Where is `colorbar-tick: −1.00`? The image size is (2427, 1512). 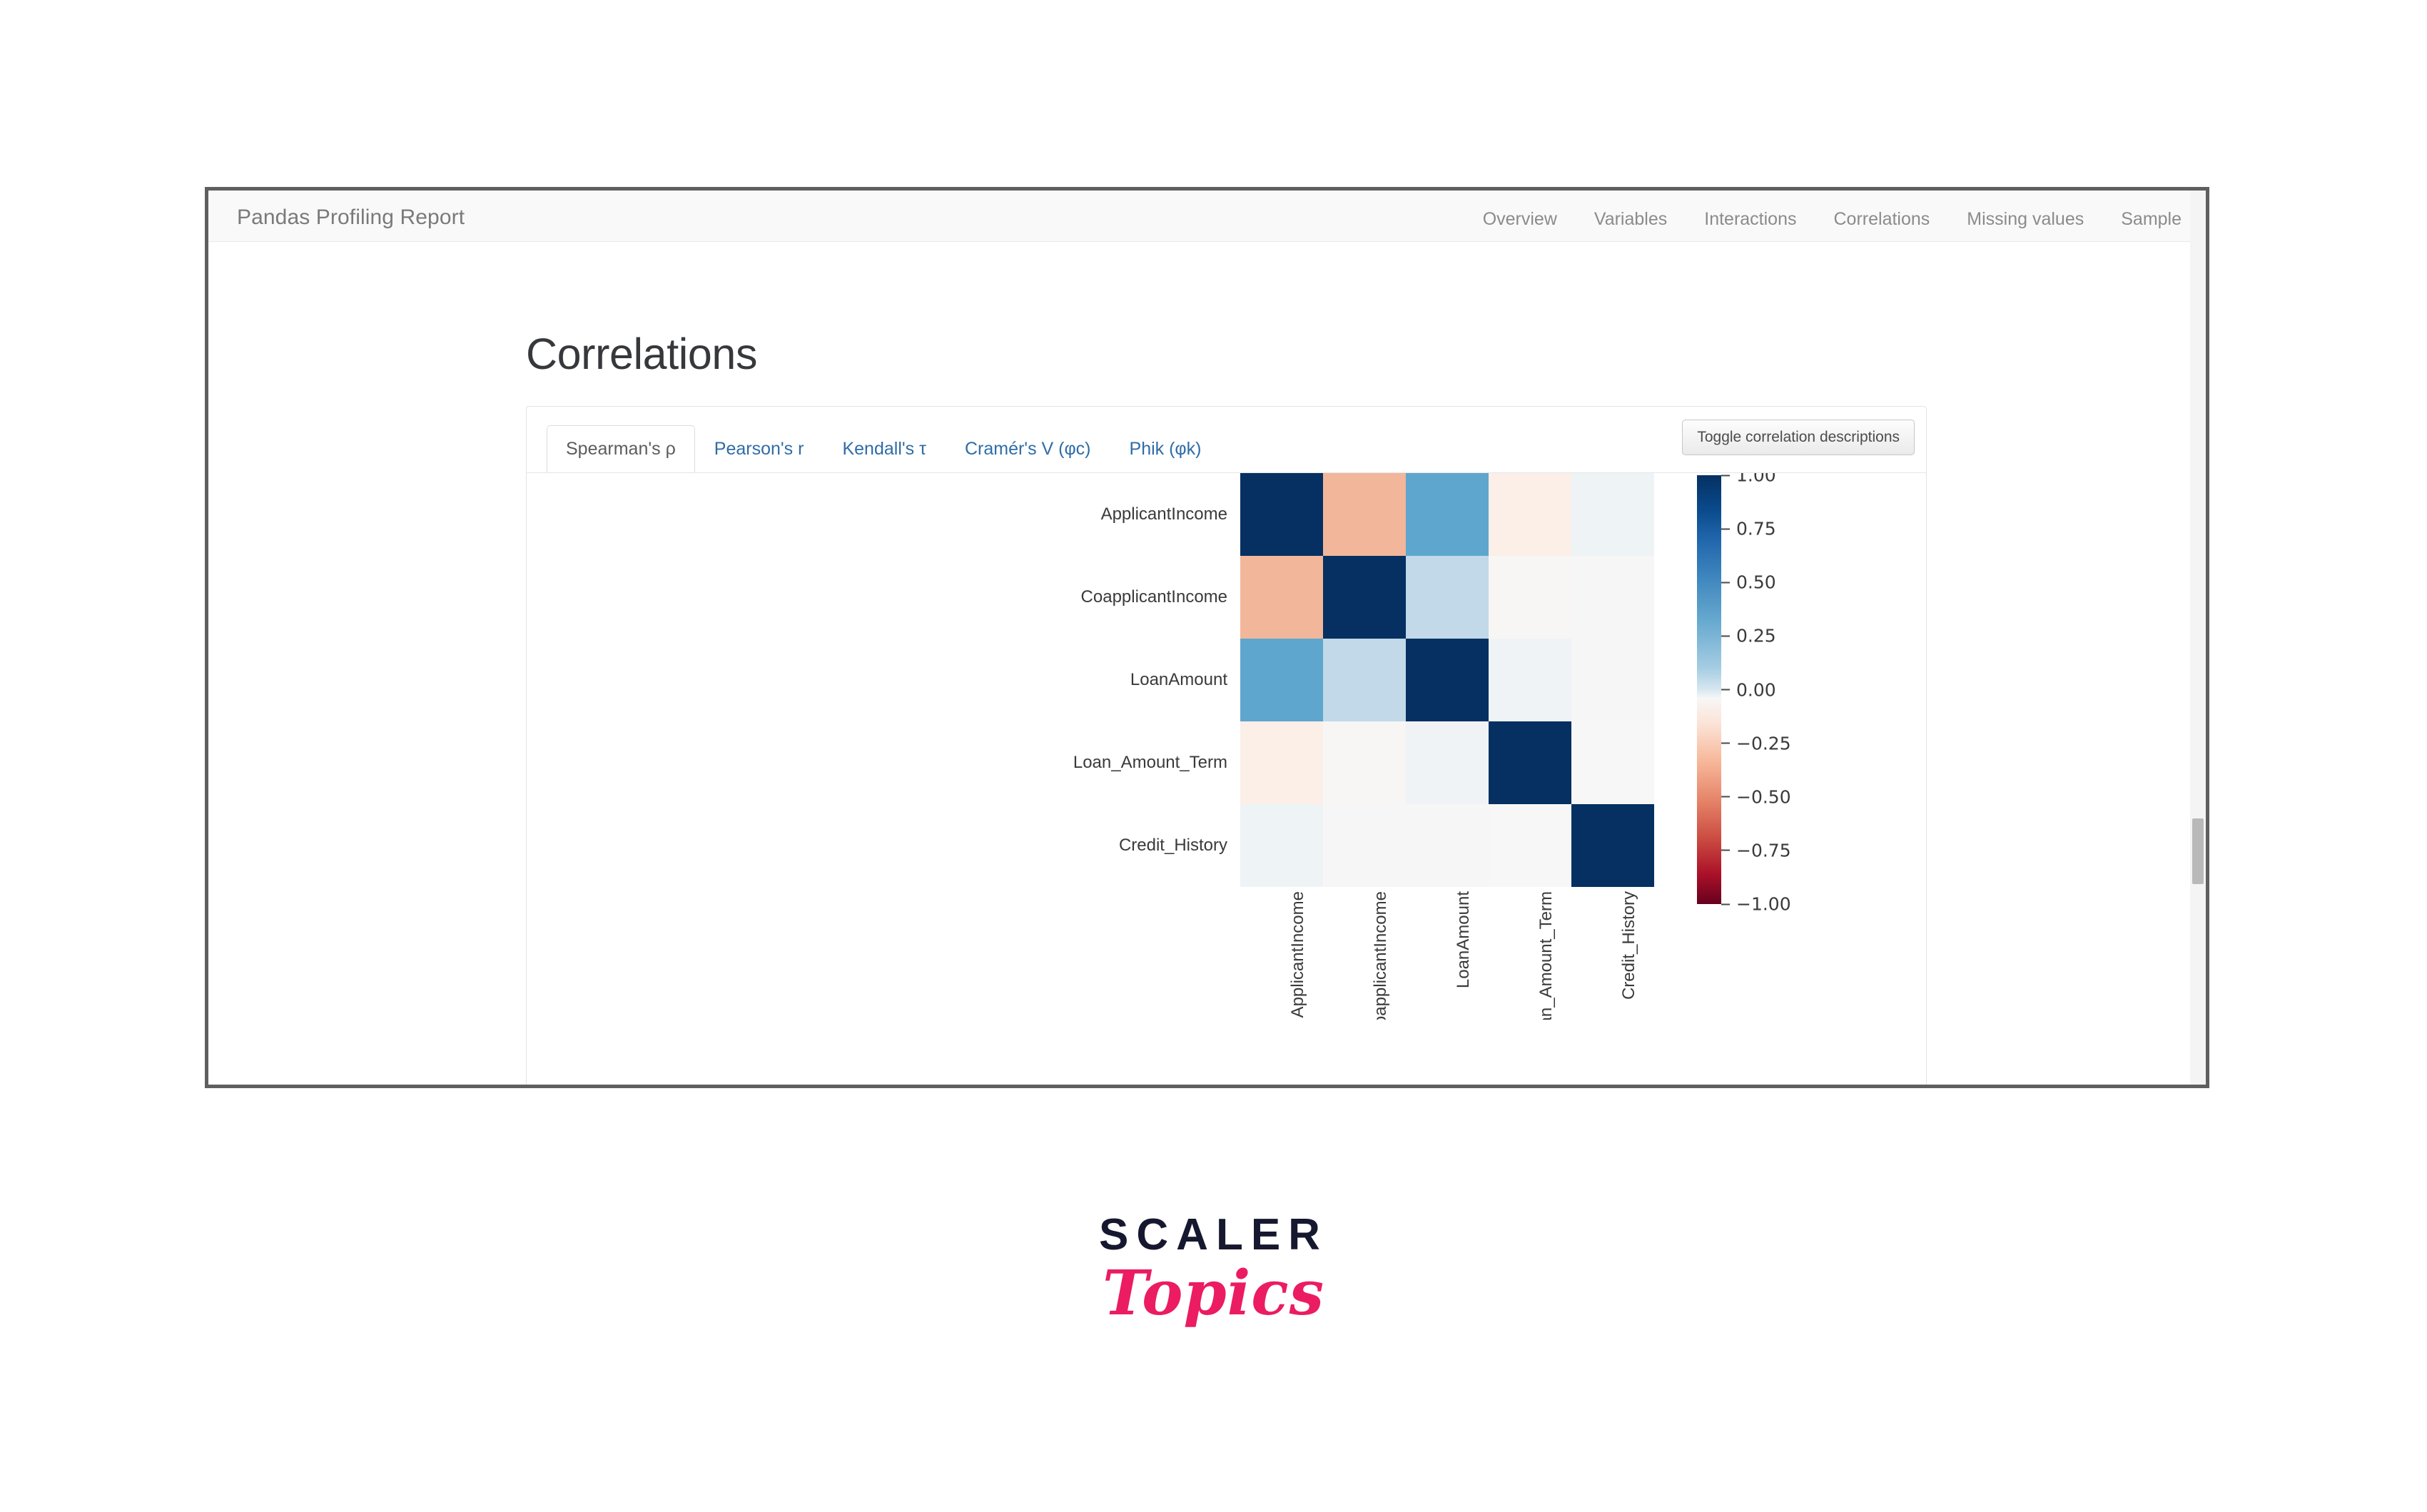 colorbar-tick: −1.00 is located at coordinates (1756, 905).